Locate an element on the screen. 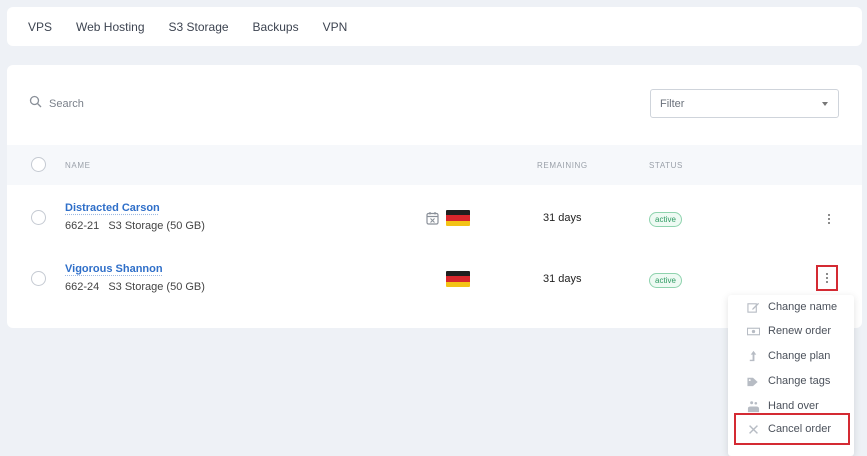  tab-vps: VPS is located at coordinates (40, 27).